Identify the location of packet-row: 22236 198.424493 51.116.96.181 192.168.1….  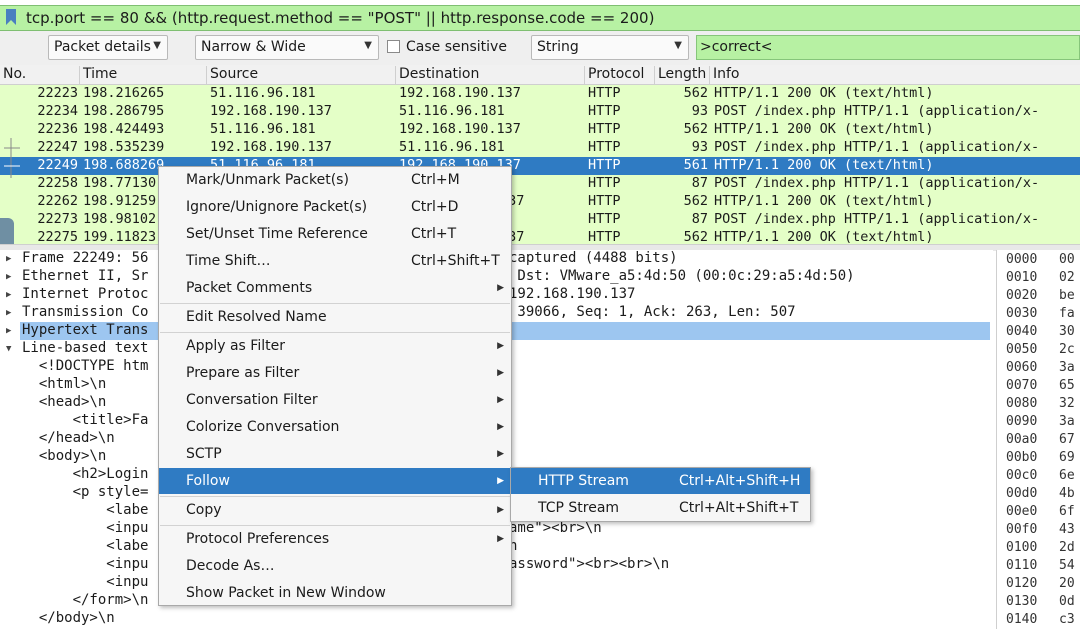
(540, 130).